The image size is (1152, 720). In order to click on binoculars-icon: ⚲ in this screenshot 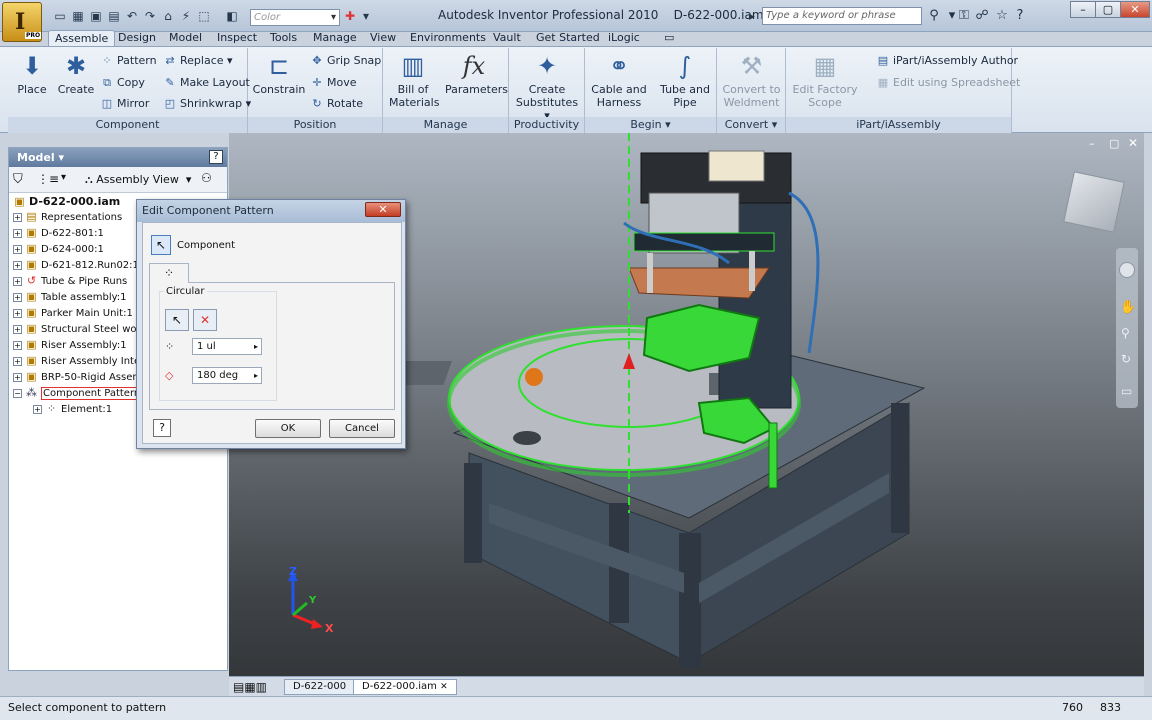, I will do `click(934, 16)`.